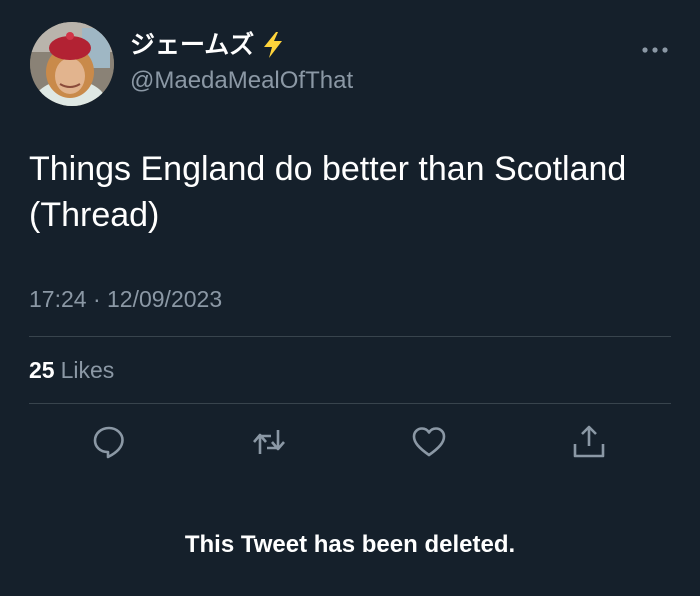 This screenshot has height=596, width=700. What do you see at coordinates (125, 299) in the screenshot?
I see `tweet-timestamp: 17:24 · 12/09/2023` at bounding box center [125, 299].